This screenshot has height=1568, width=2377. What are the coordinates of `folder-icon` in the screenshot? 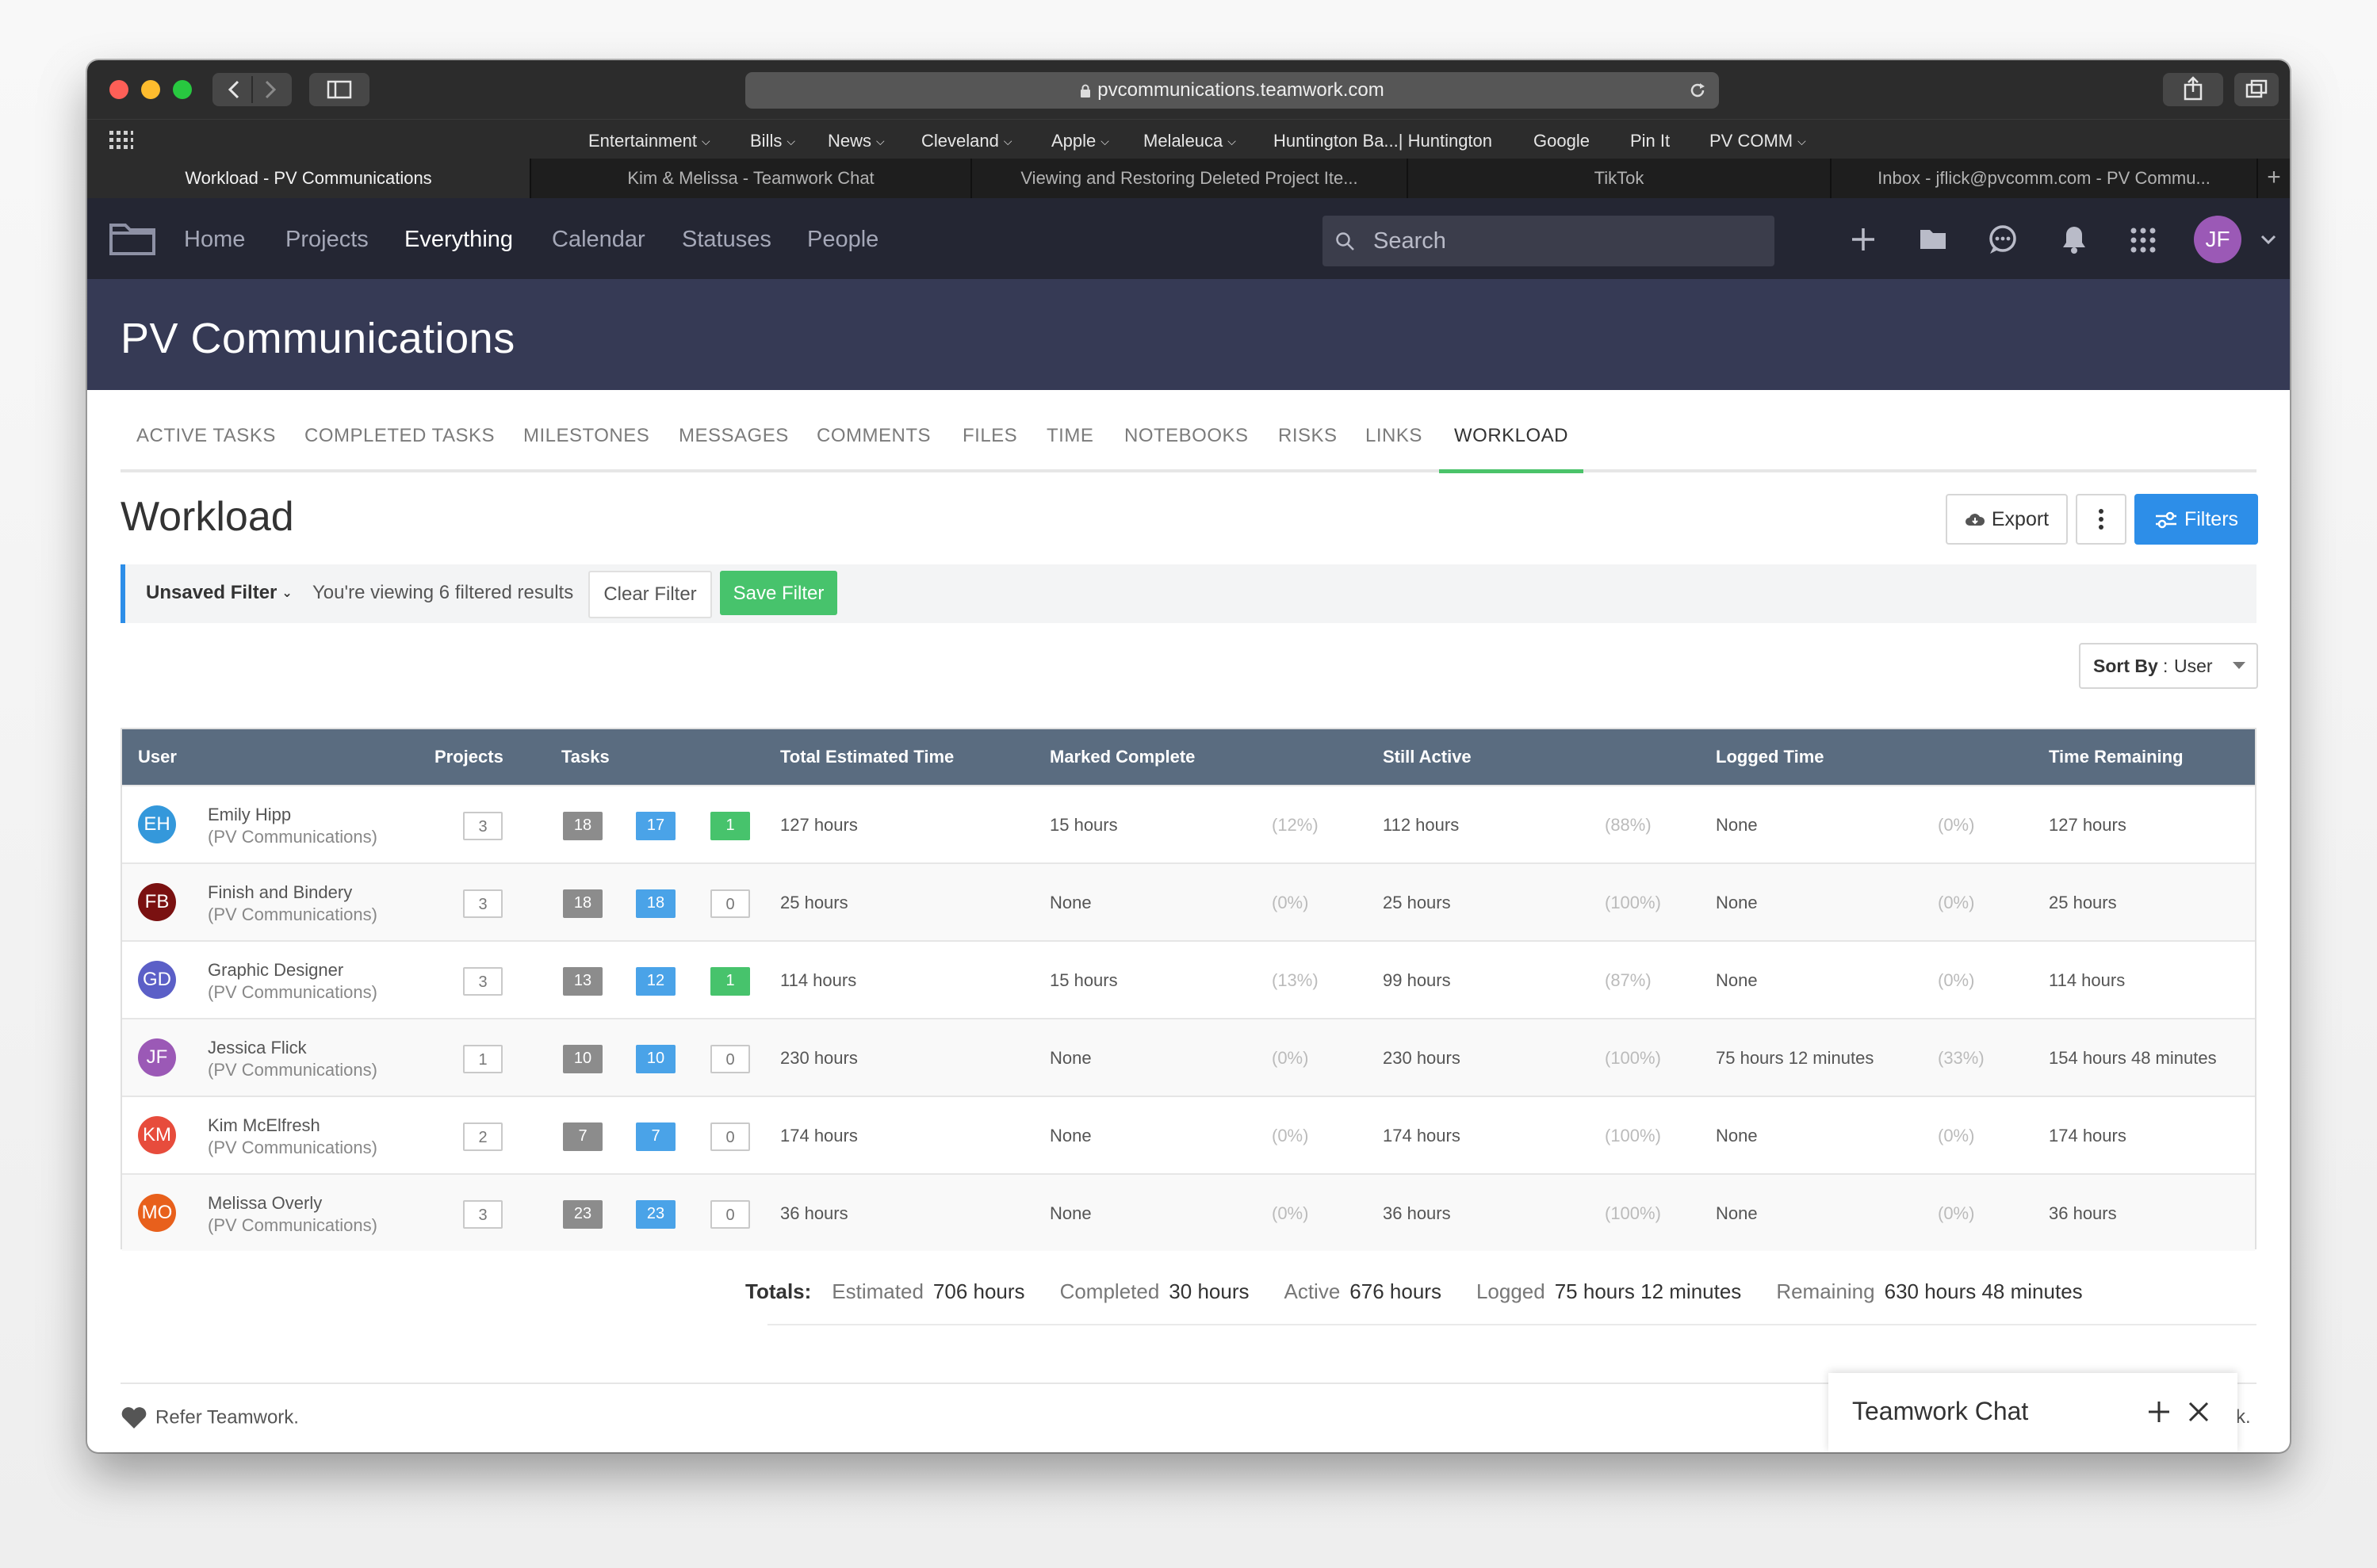 It's located at (1933, 239).